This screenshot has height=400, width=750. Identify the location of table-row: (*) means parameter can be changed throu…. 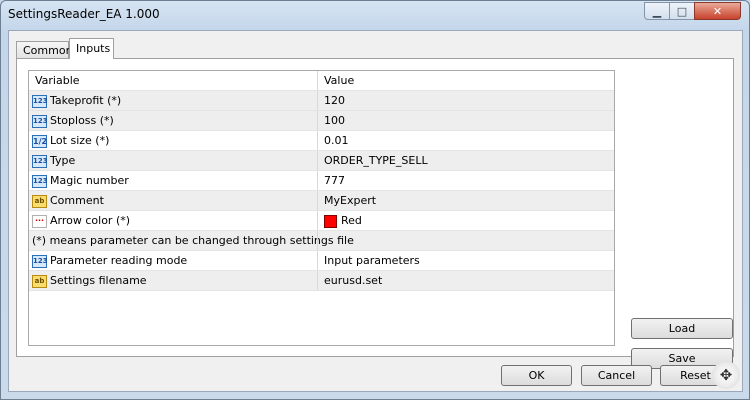
(321, 241).